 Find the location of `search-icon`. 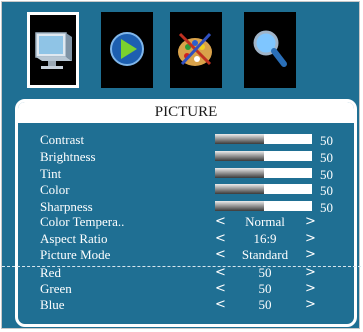

search-icon is located at coordinates (270, 48).